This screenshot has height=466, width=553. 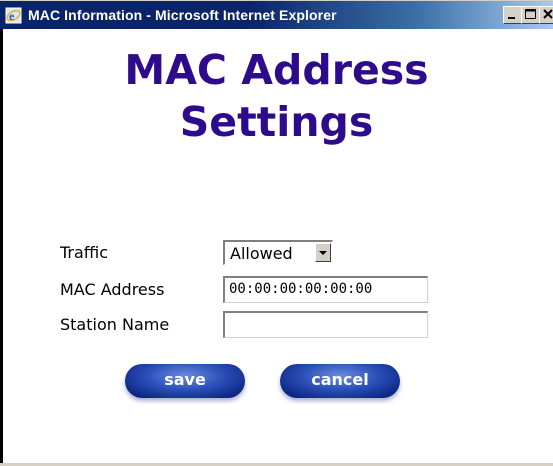 What do you see at coordinates (115, 324) in the screenshot?
I see `station-name-label: Station Name` at bounding box center [115, 324].